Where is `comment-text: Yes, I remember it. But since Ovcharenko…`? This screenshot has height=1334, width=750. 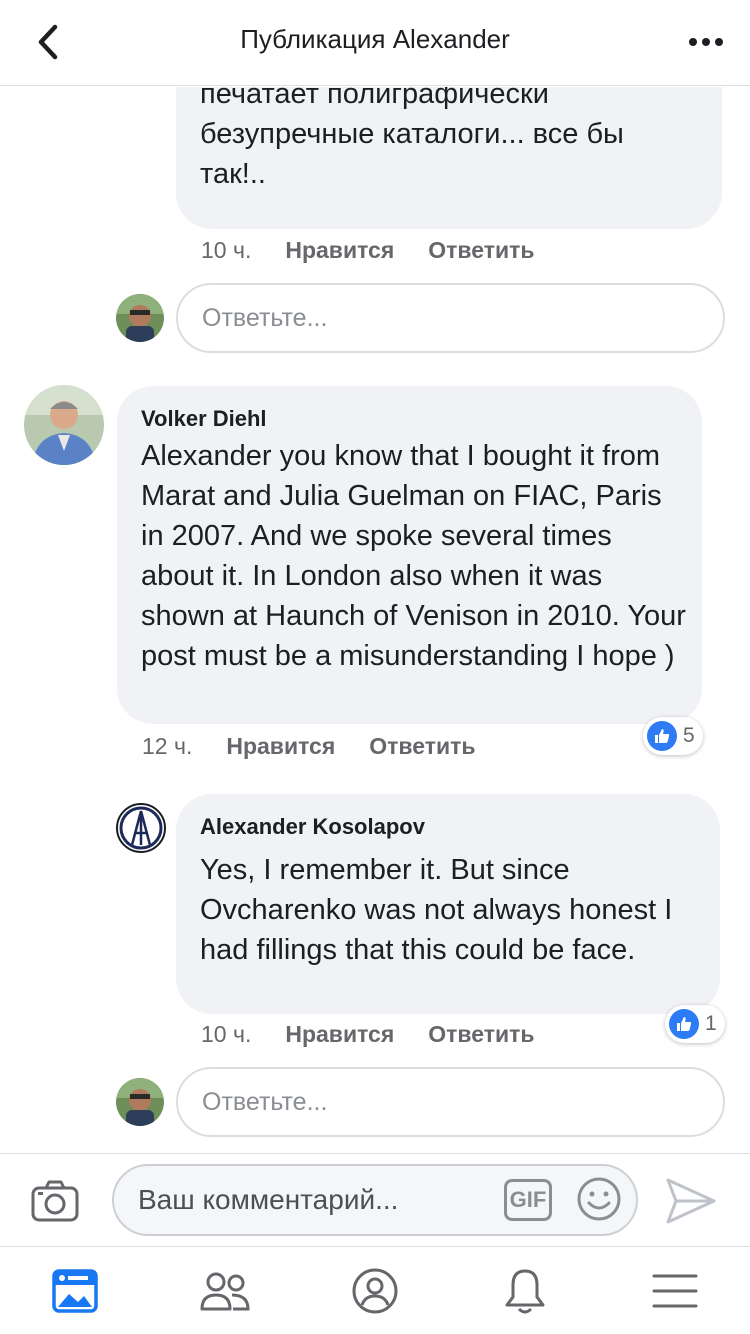 comment-text: Yes, I remember it. But since Ovcharenko… is located at coordinates (436, 910).